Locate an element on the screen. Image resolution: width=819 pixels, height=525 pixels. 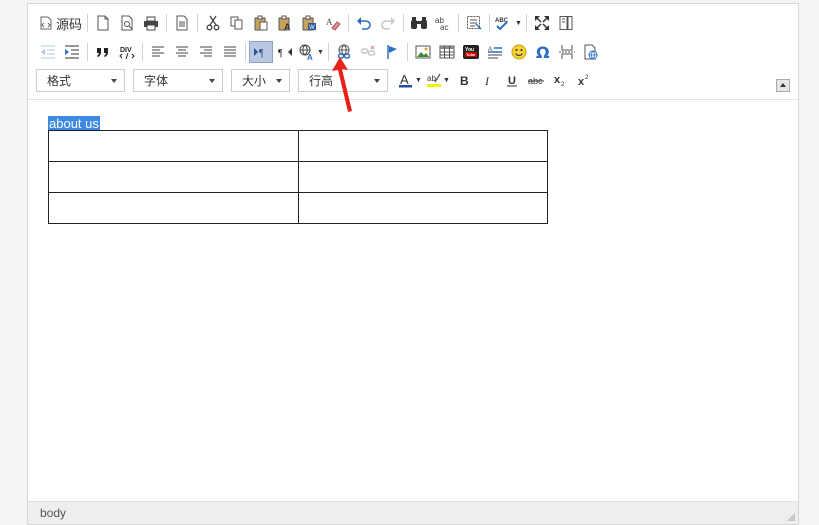
source-button: 源码 is located at coordinates (60, 23).